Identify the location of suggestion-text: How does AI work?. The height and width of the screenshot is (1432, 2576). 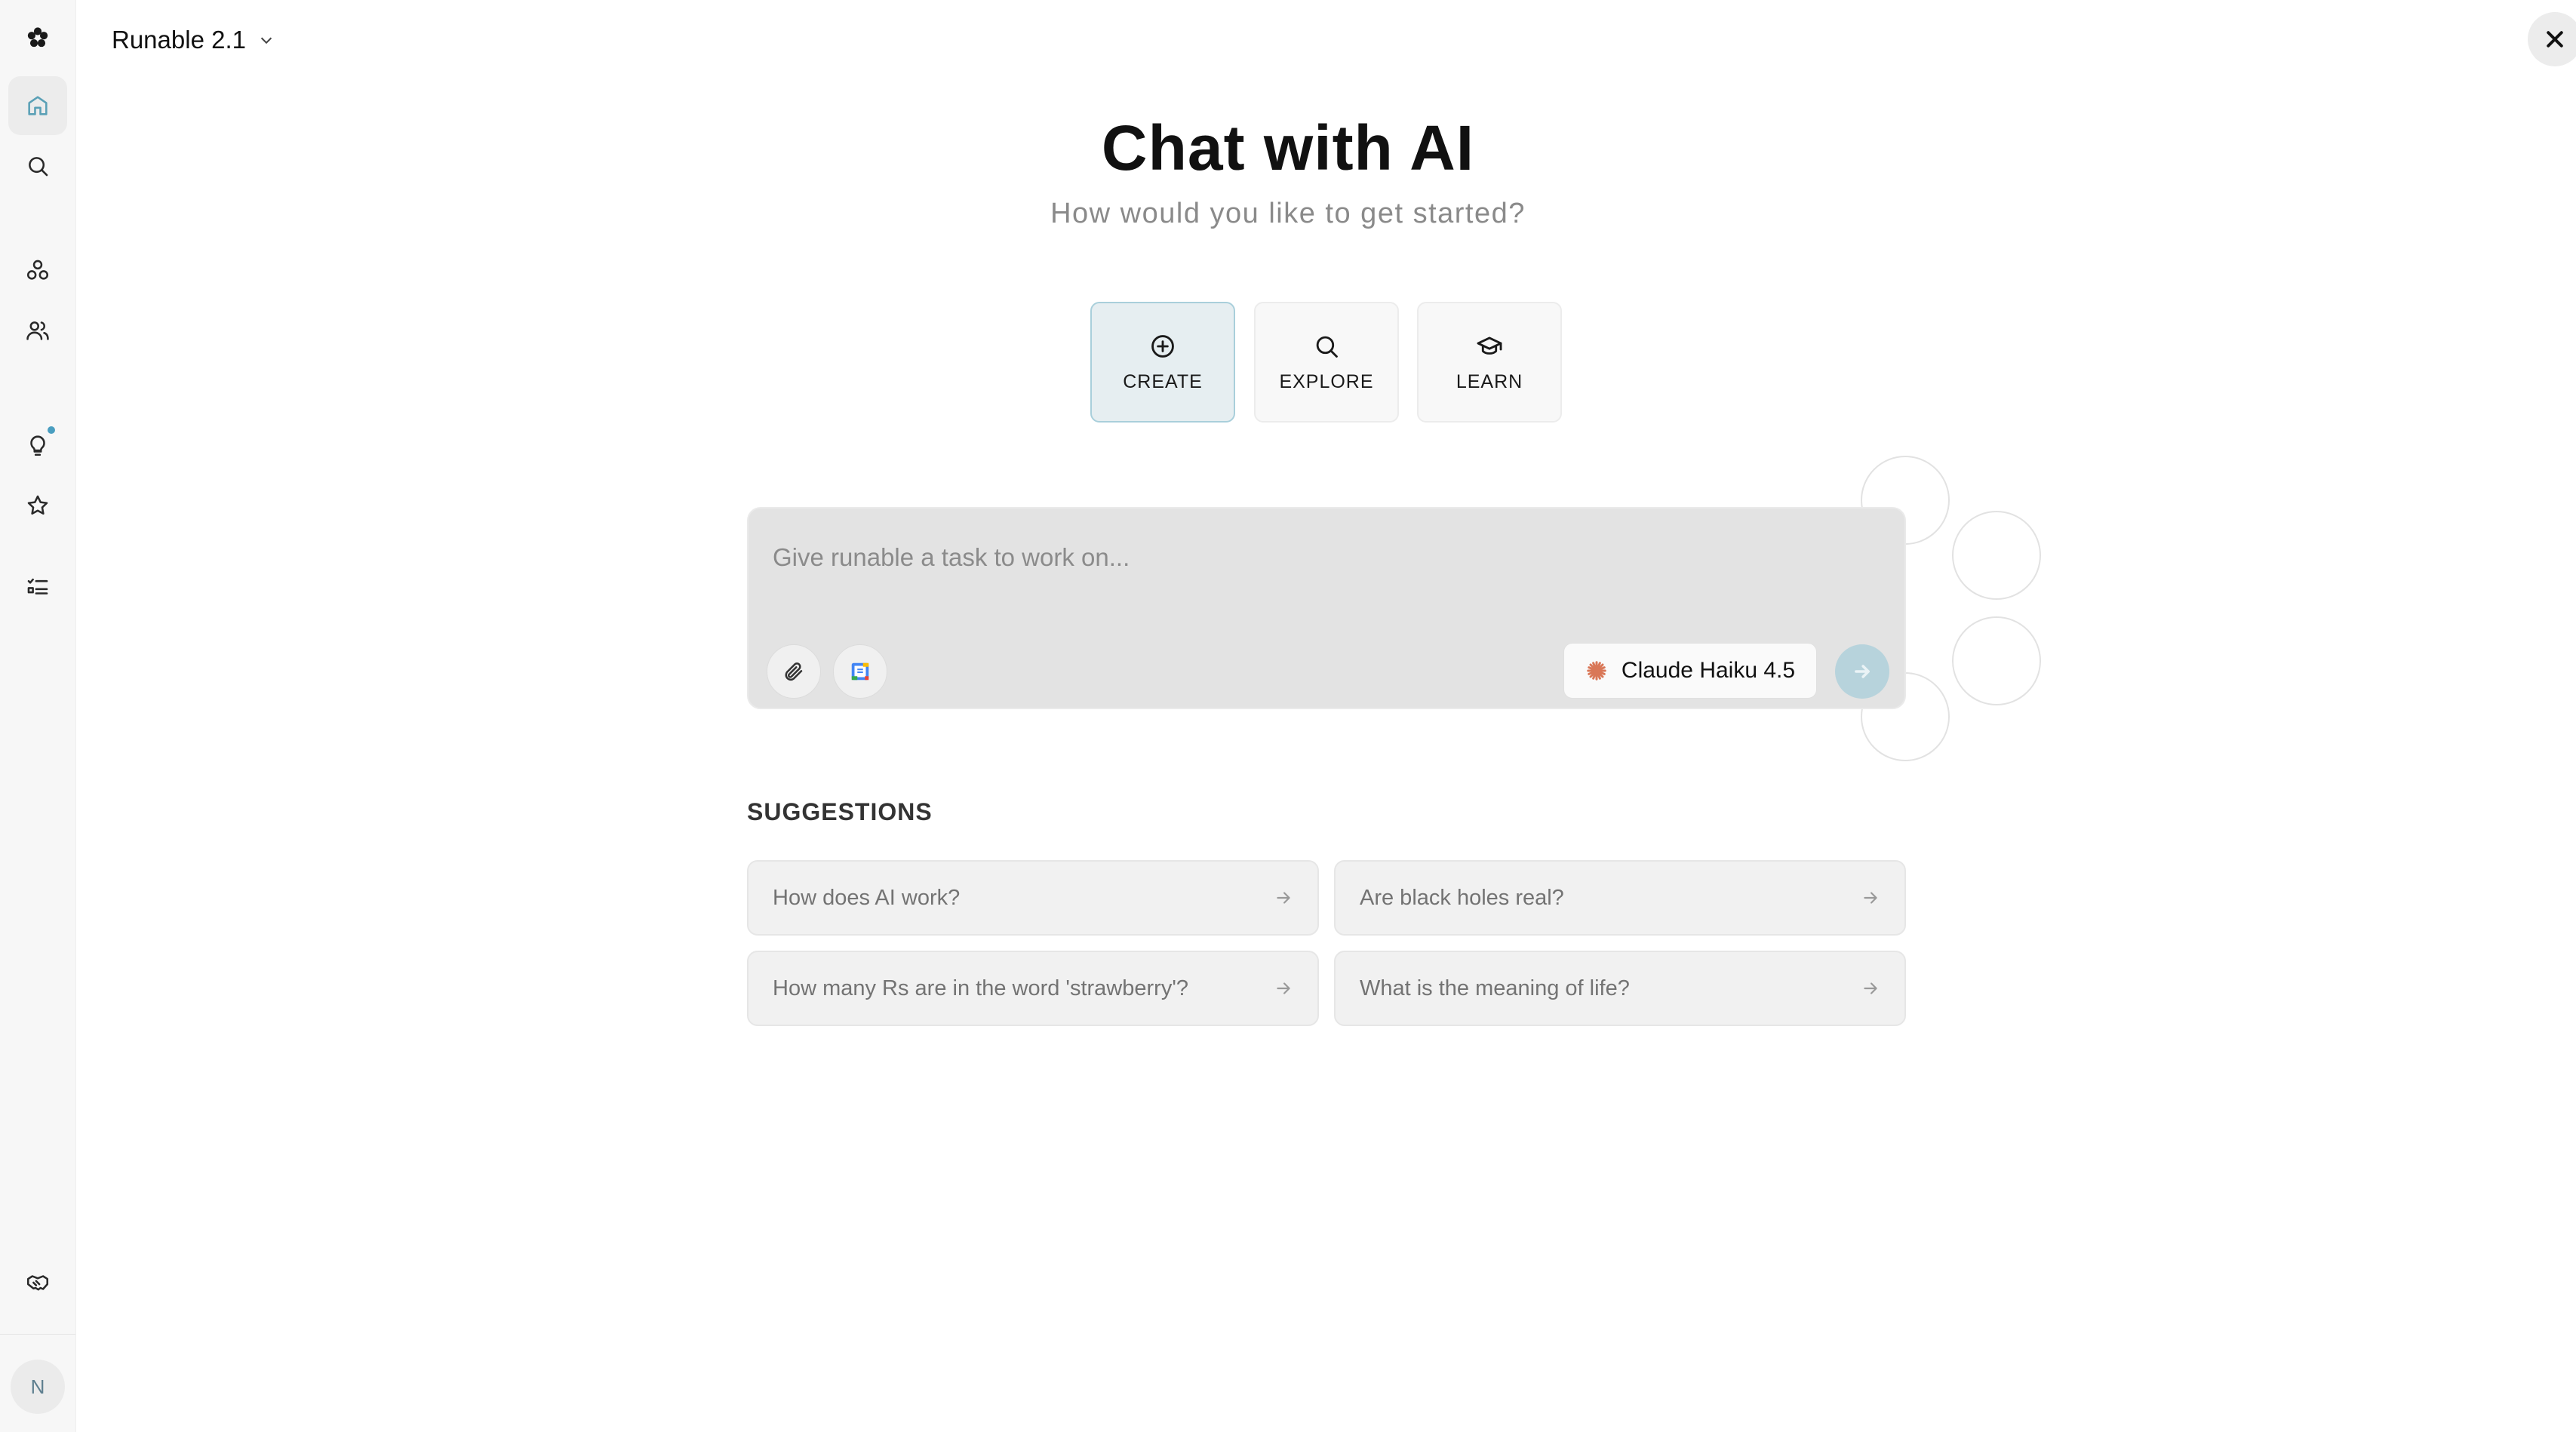
(867, 897).